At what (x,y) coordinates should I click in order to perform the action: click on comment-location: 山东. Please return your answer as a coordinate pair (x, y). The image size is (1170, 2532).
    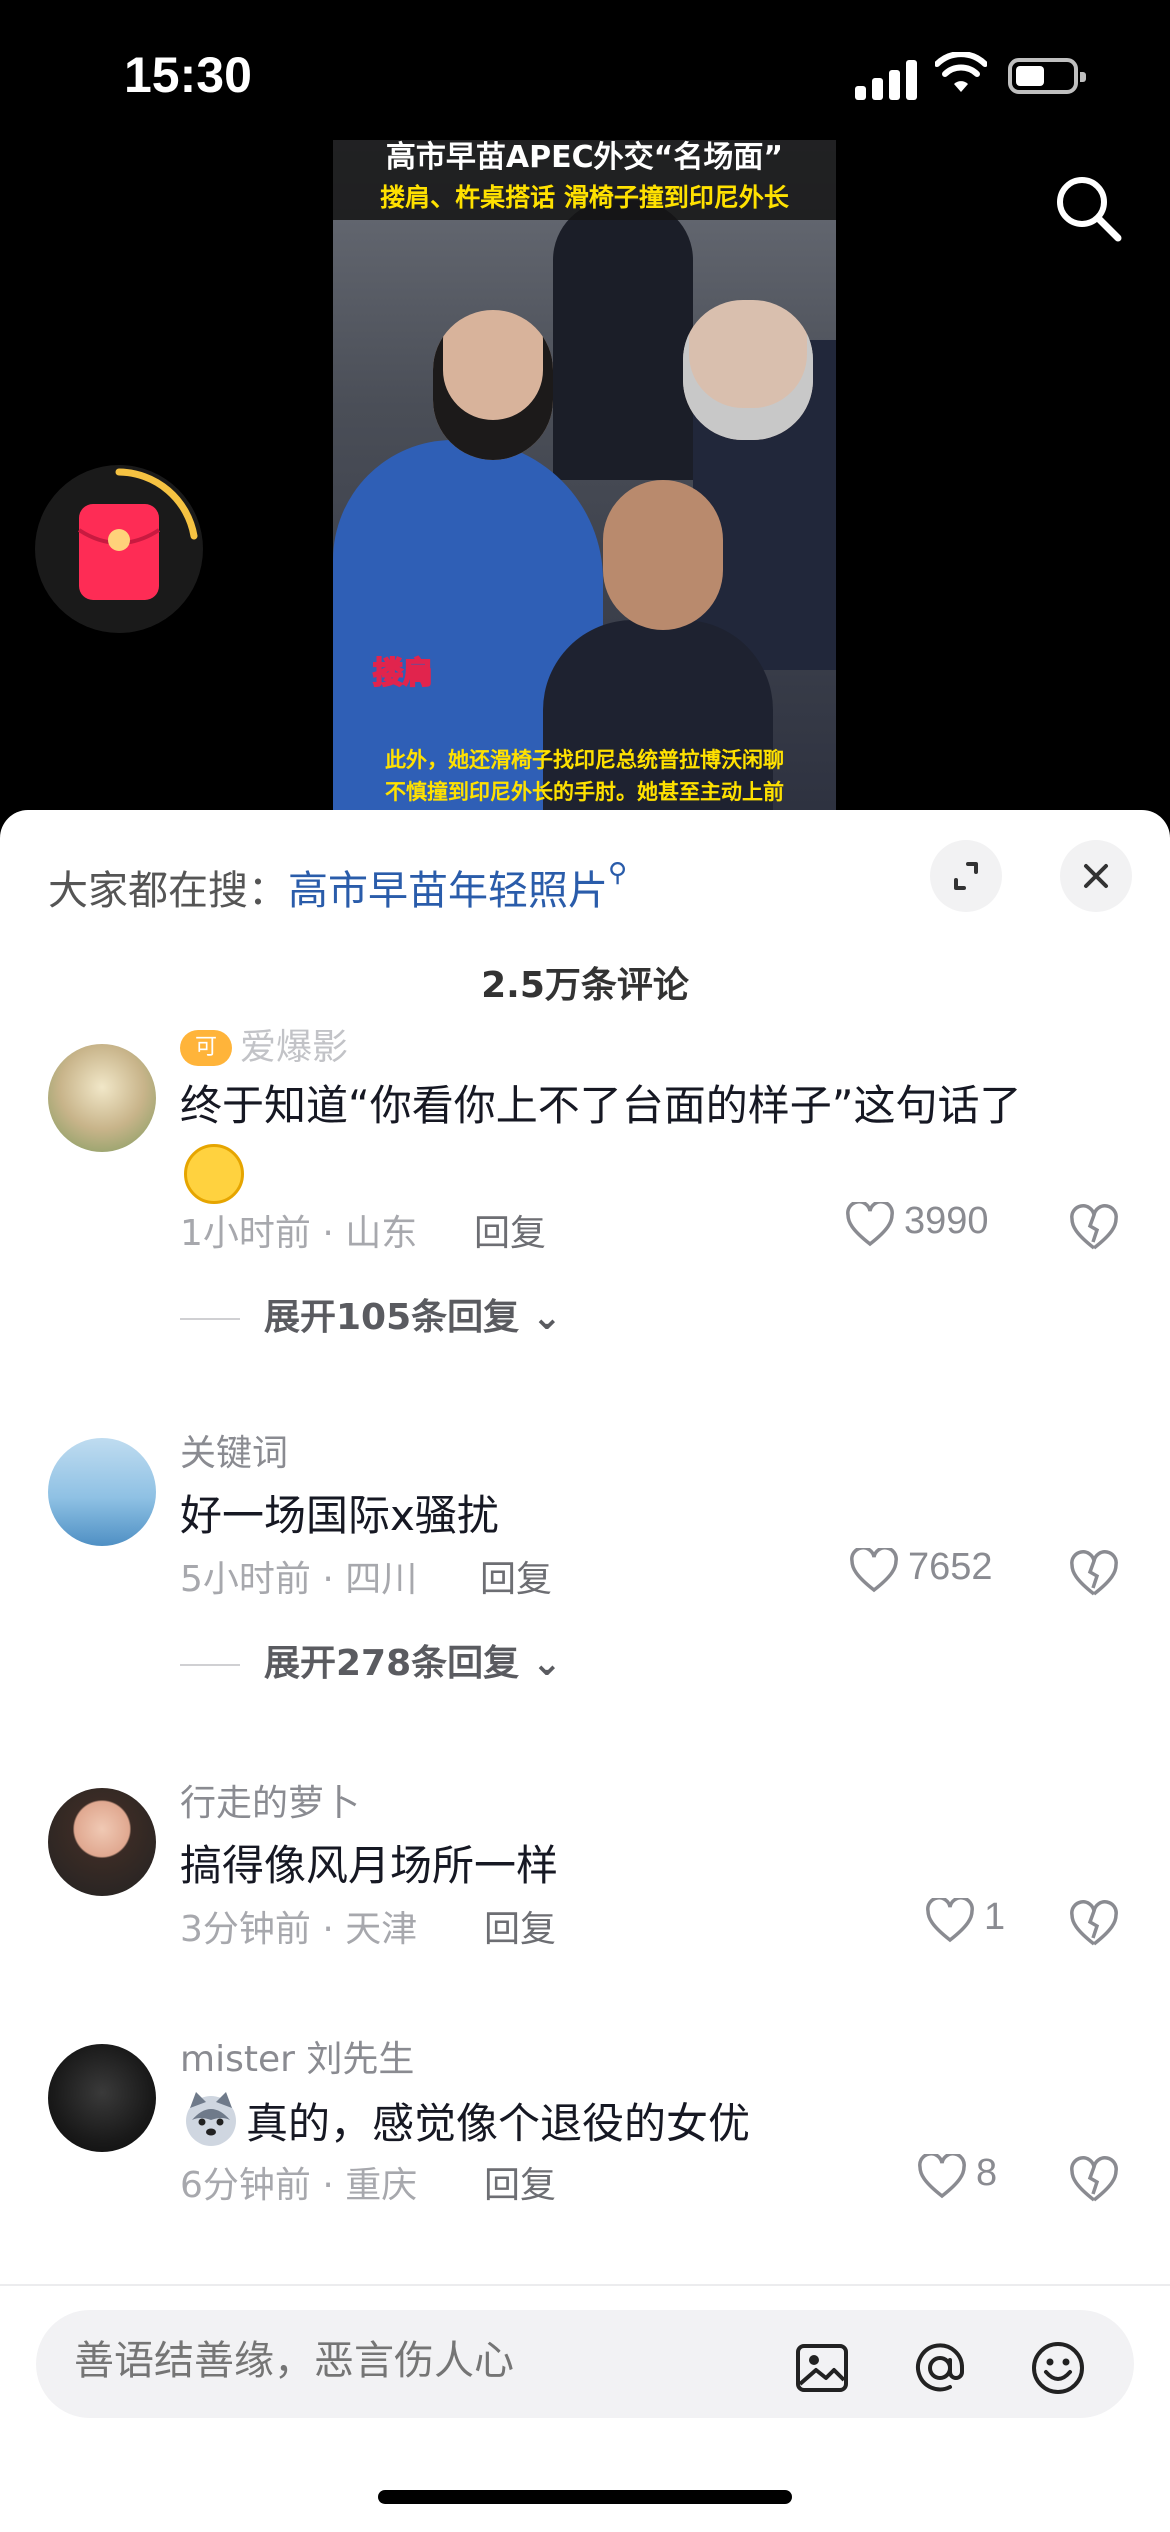
    Looking at the image, I should click on (381, 1233).